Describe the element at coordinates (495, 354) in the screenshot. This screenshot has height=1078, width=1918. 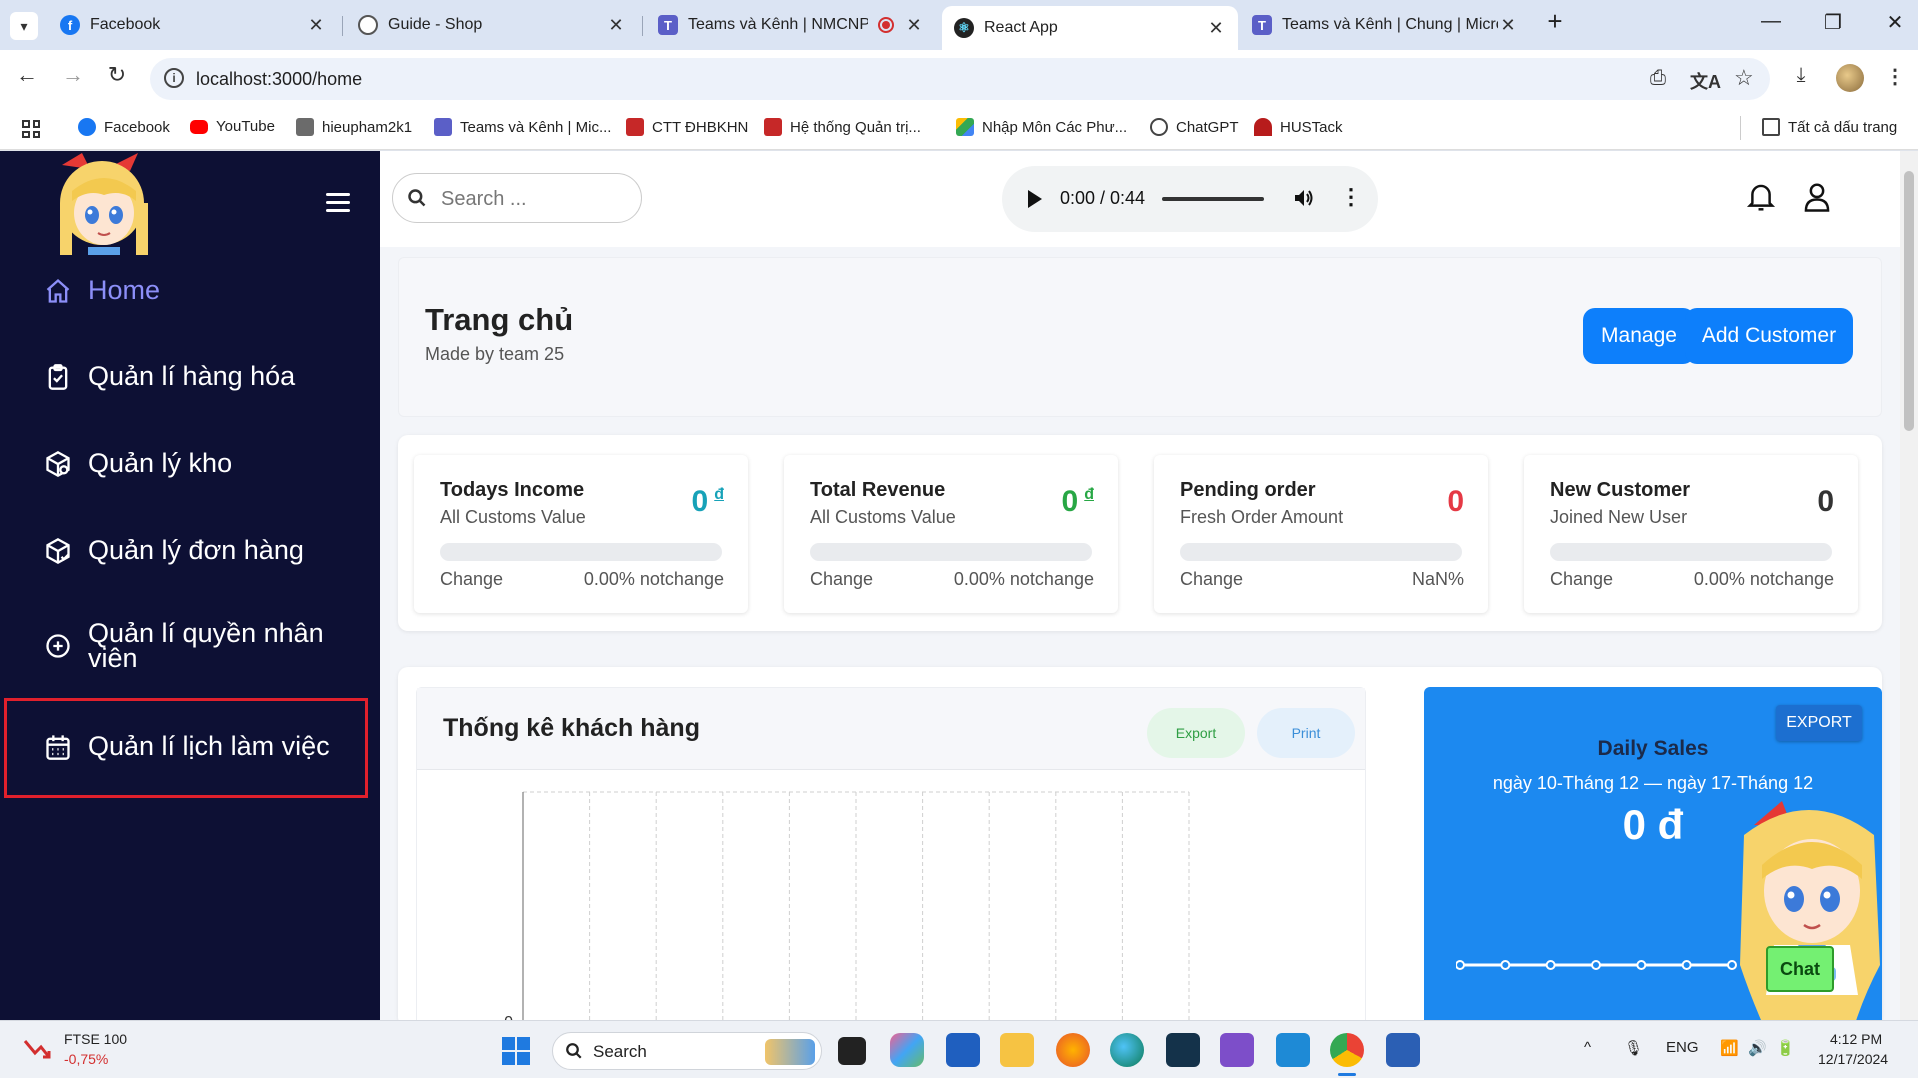
I see `page-subtitle: Made by team 25` at that location.